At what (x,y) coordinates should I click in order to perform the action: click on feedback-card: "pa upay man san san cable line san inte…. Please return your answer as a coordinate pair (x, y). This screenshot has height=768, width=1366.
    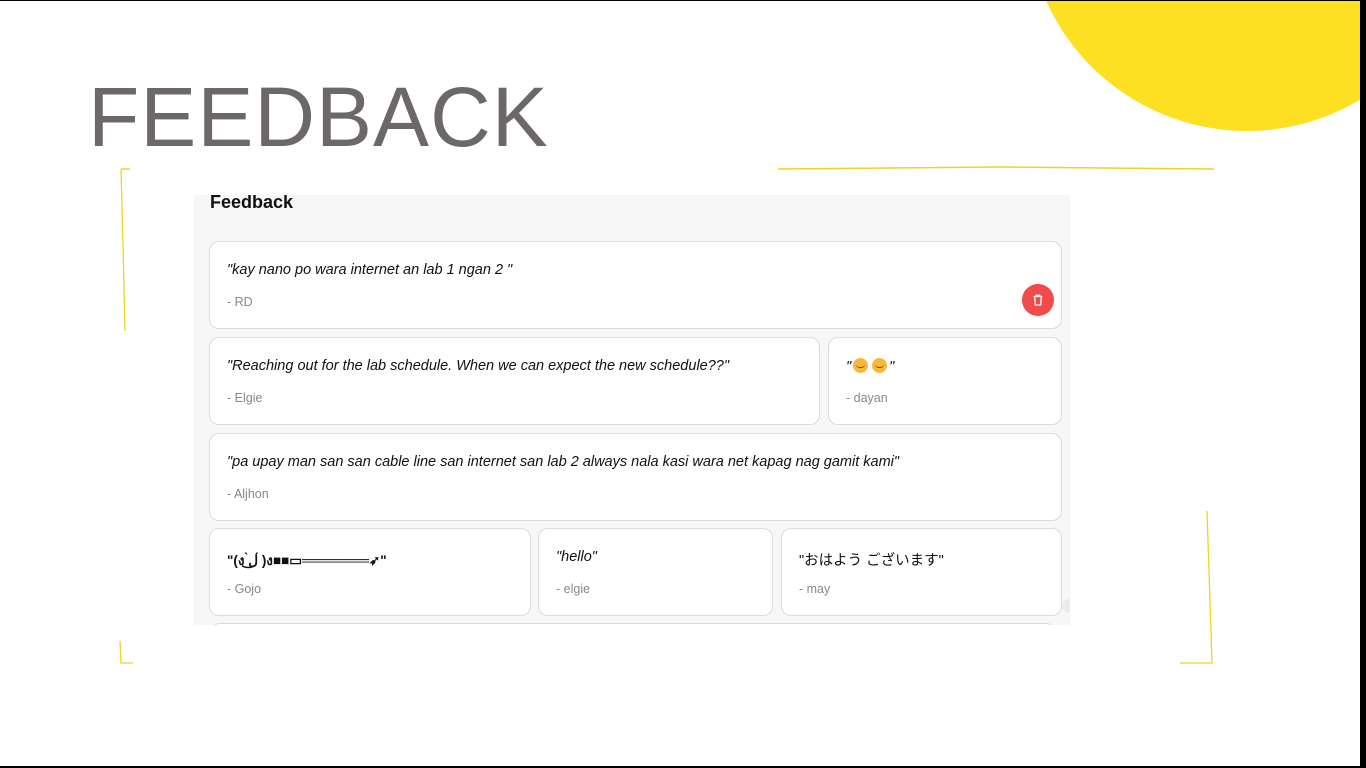
    Looking at the image, I should click on (635, 477).